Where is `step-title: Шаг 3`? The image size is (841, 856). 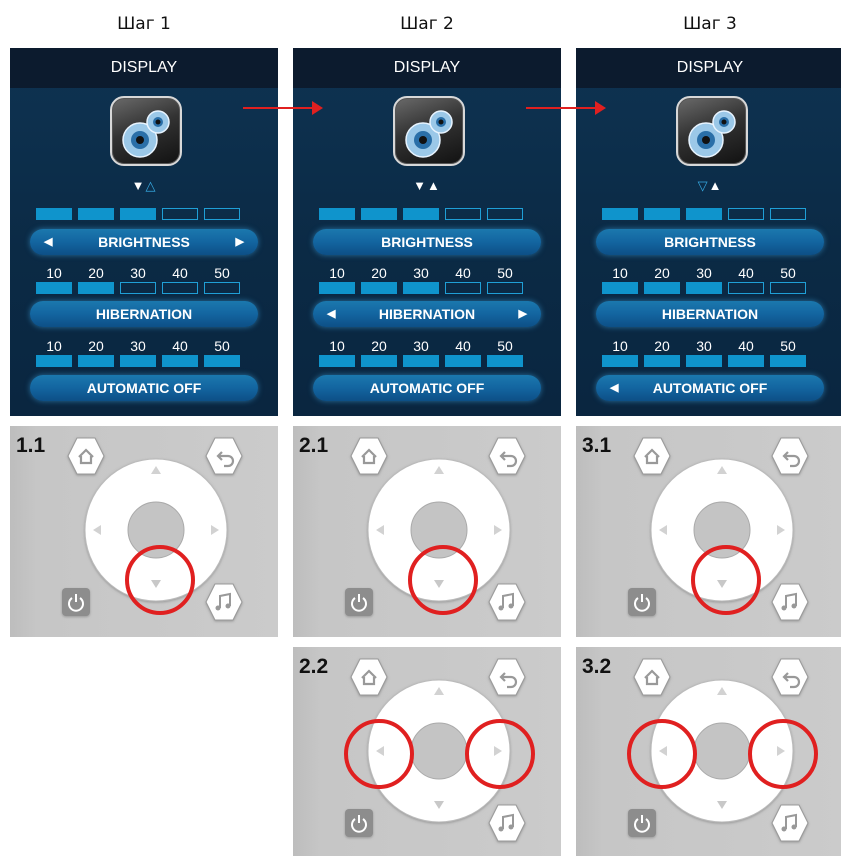
step-title: Шаг 3 is located at coordinates (710, 24).